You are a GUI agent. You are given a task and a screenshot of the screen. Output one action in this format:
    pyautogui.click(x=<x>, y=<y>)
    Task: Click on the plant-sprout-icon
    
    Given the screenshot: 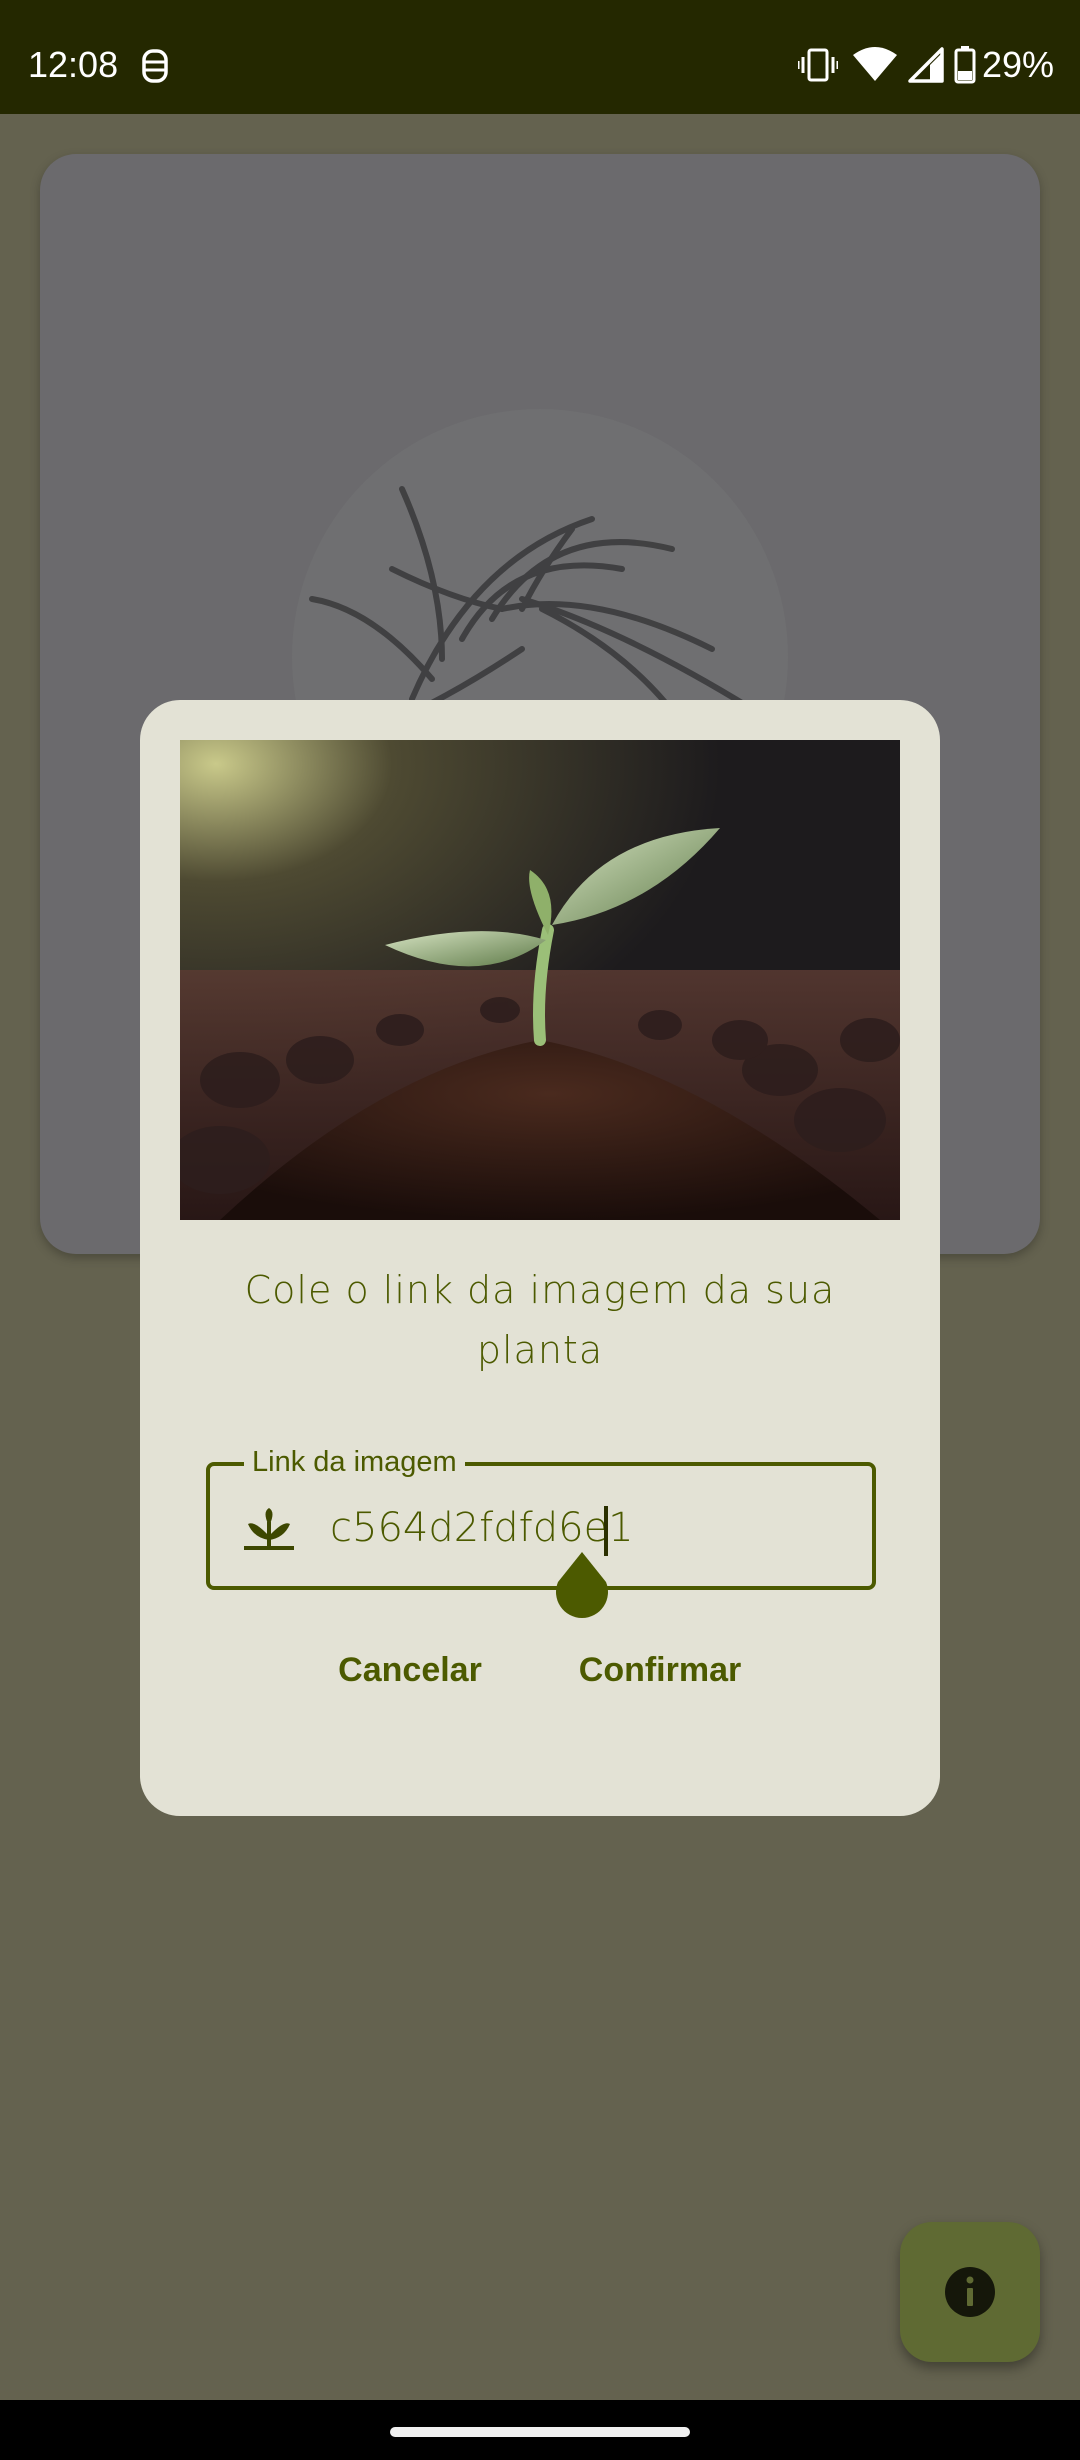 What is the action you would take?
    pyautogui.click(x=269, y=1529)
    